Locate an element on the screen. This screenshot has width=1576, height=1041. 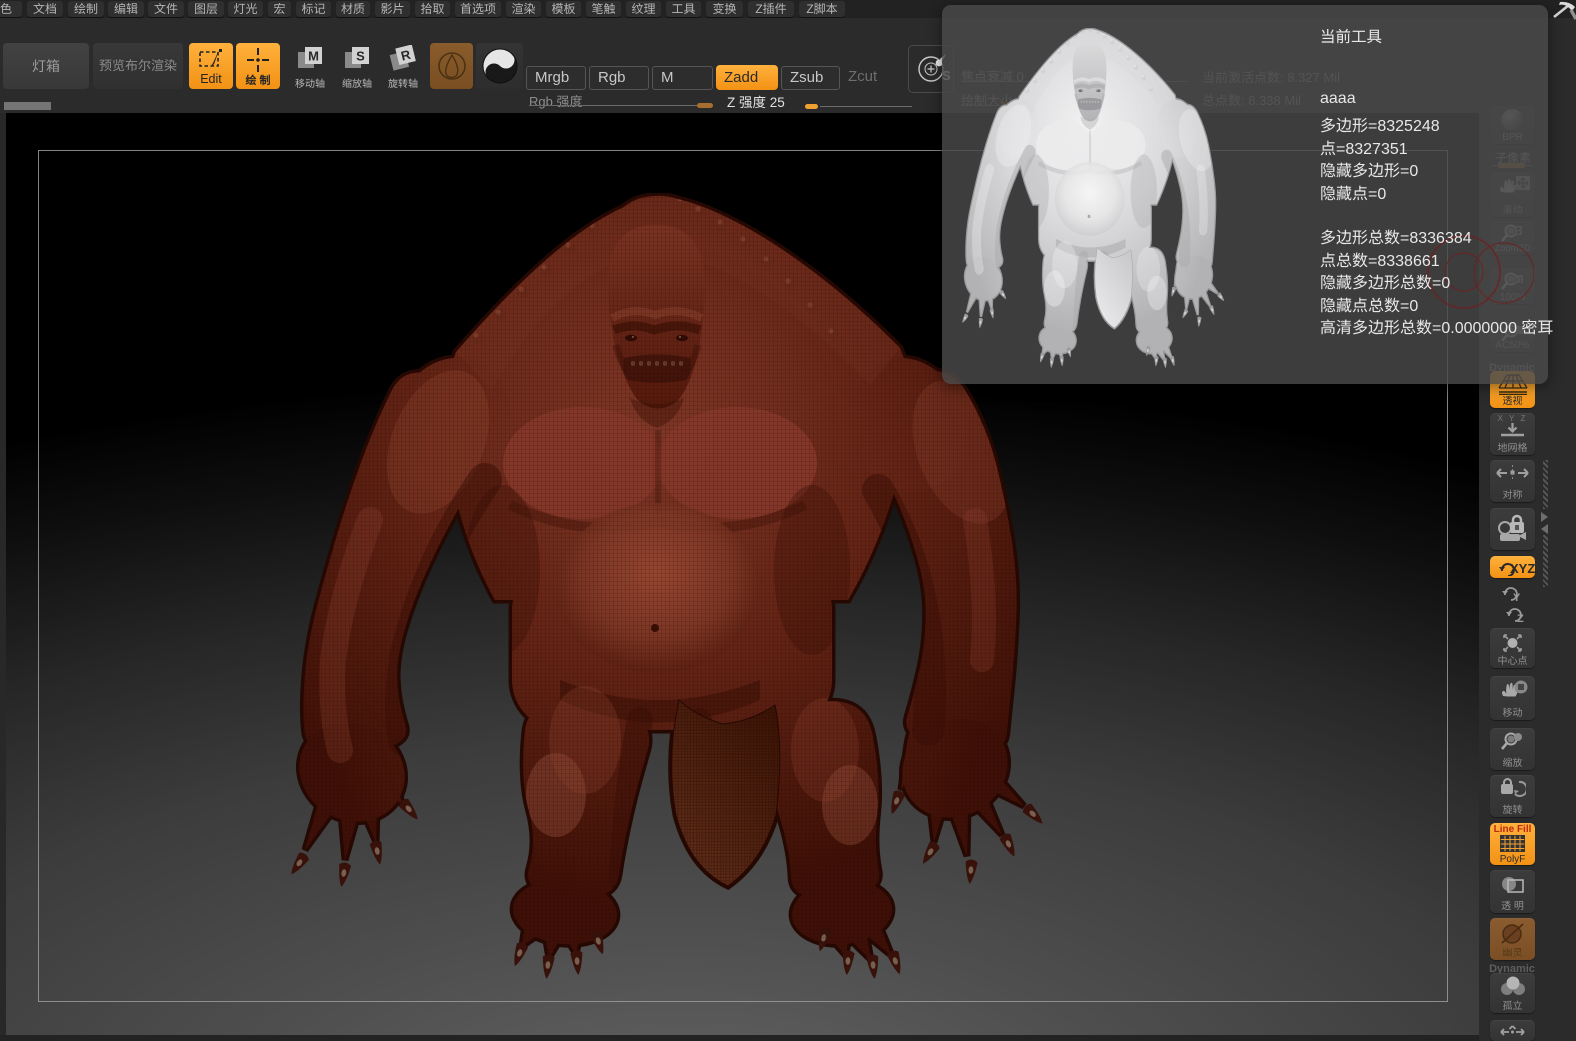
svg-text: S is located at coordinates (360, 56).